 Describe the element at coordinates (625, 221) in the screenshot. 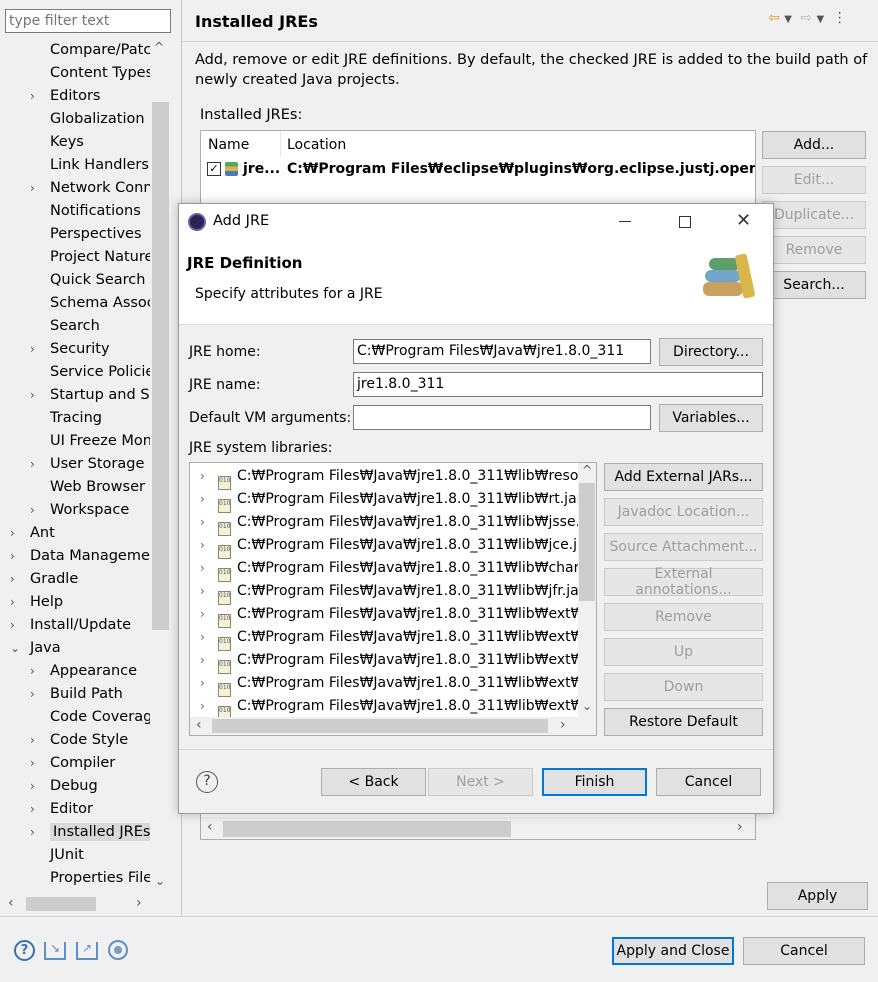

I see `minimize-icon` at that location.